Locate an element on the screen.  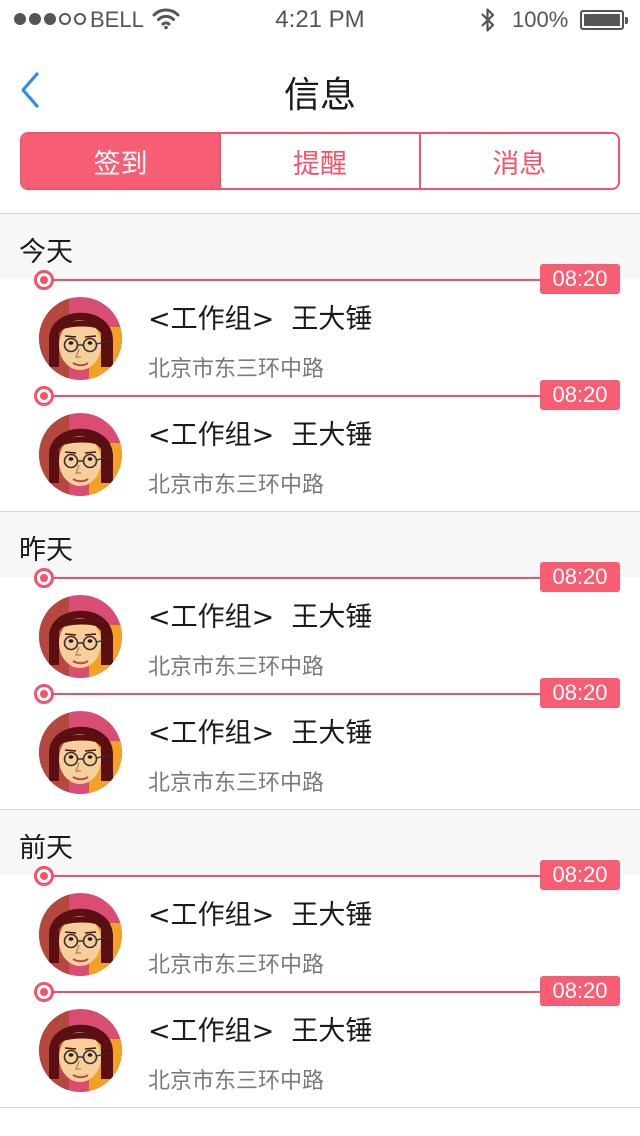
section-title: 前天 is located at coordinates (46, 848).